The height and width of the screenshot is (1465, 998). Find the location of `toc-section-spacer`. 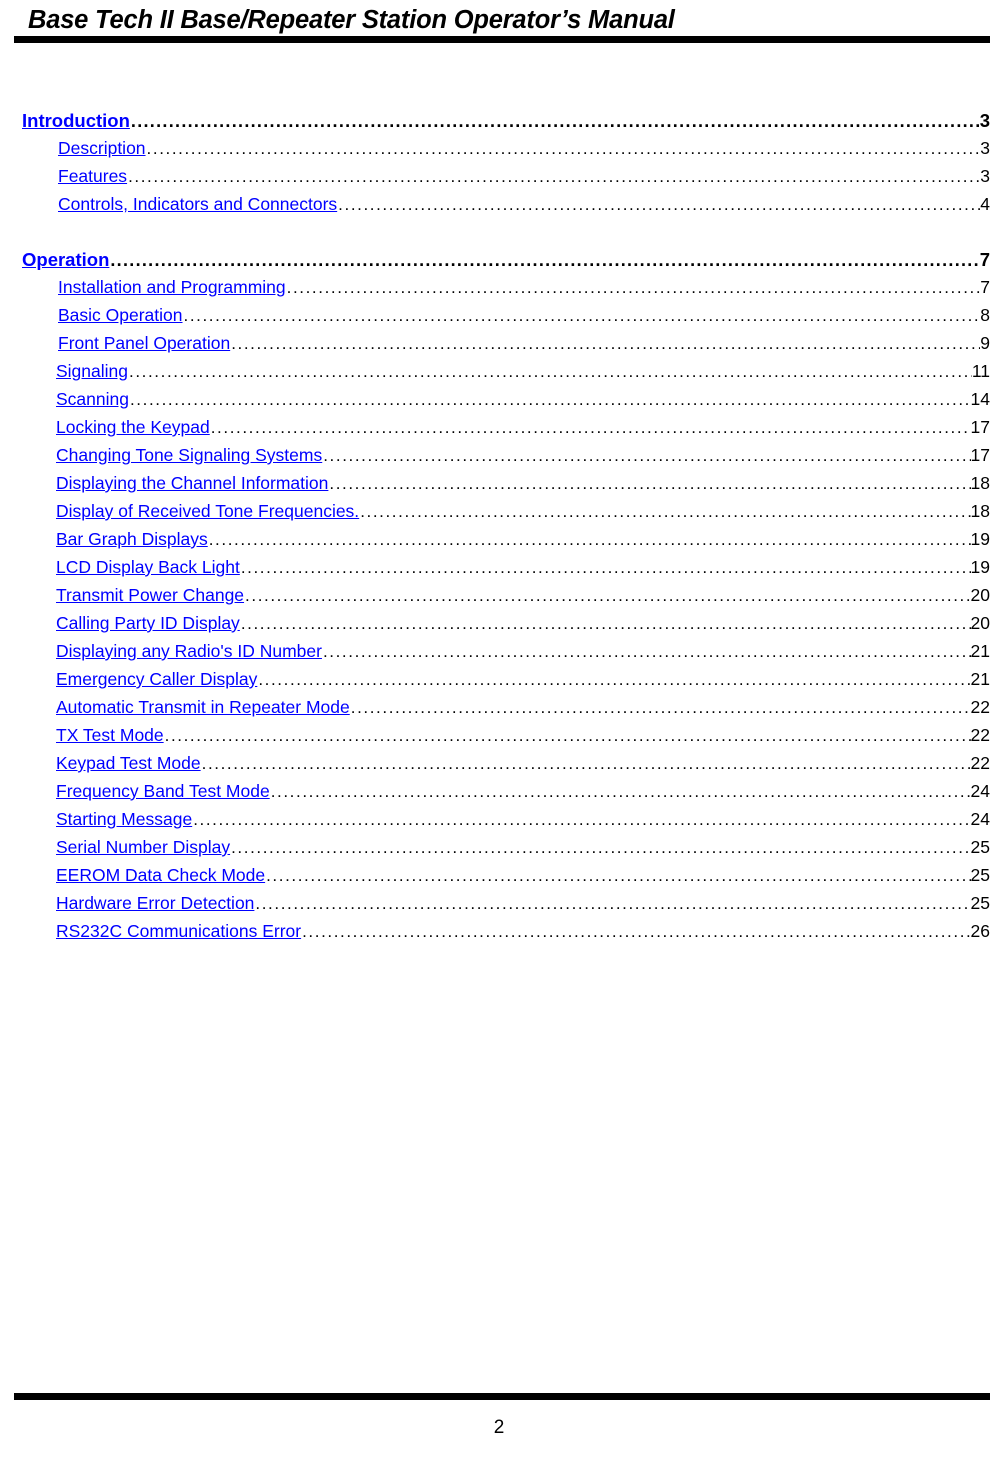

toc-section-spacer is located at coordinates (499, 235).